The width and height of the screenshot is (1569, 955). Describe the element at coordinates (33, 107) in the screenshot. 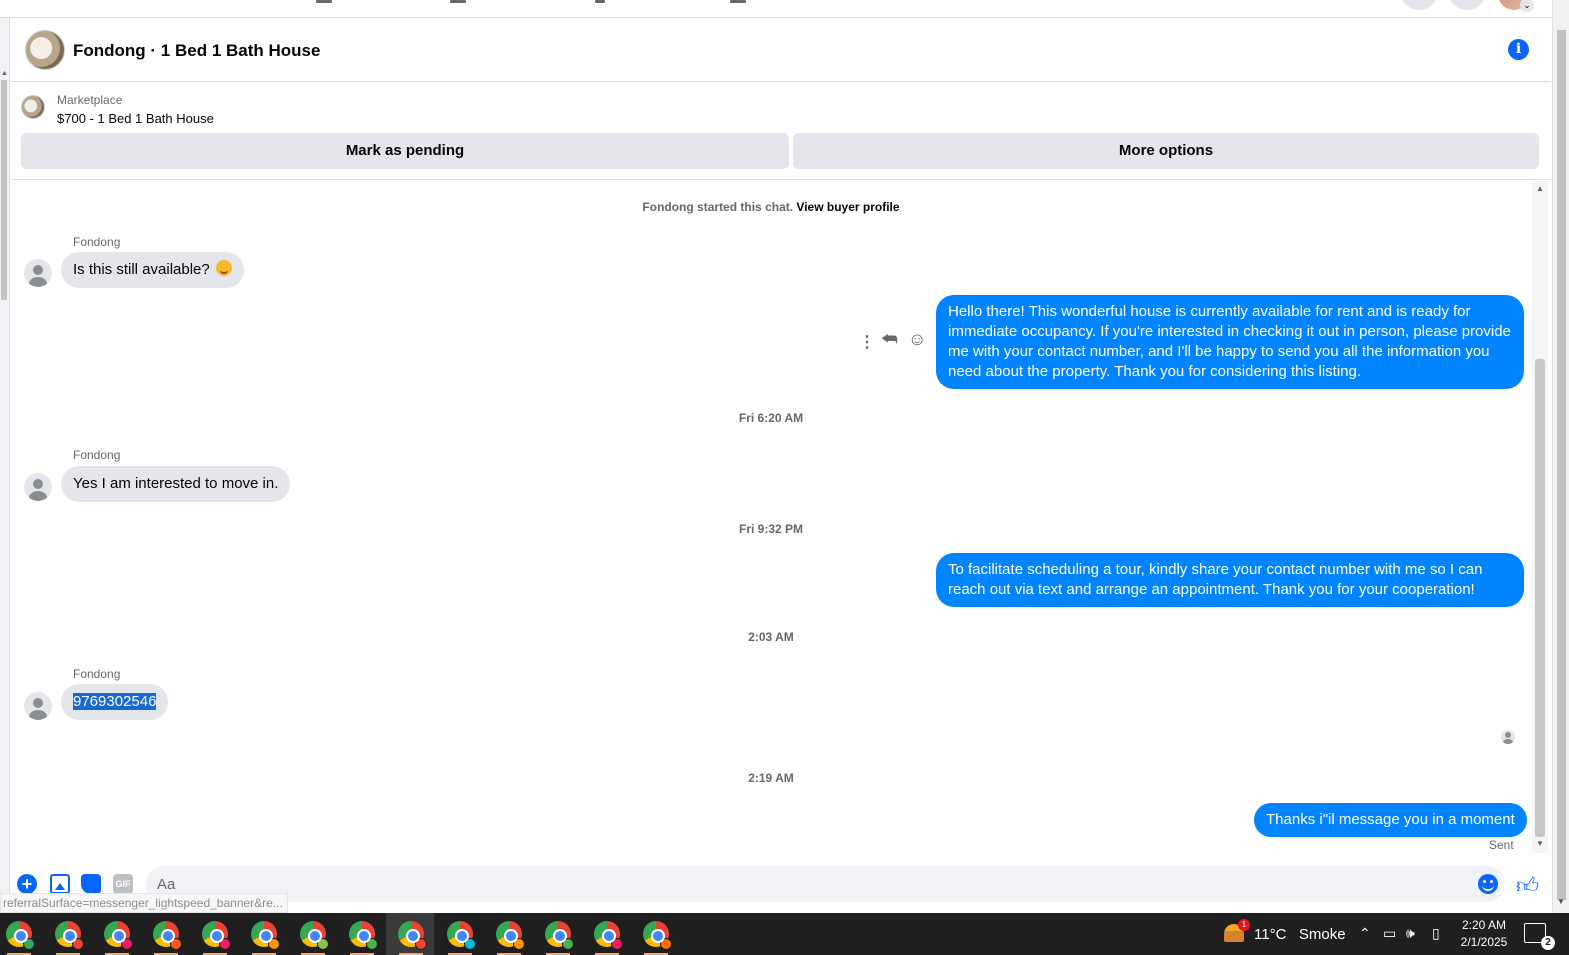

I see `listing-small-thumbnail` at that location.